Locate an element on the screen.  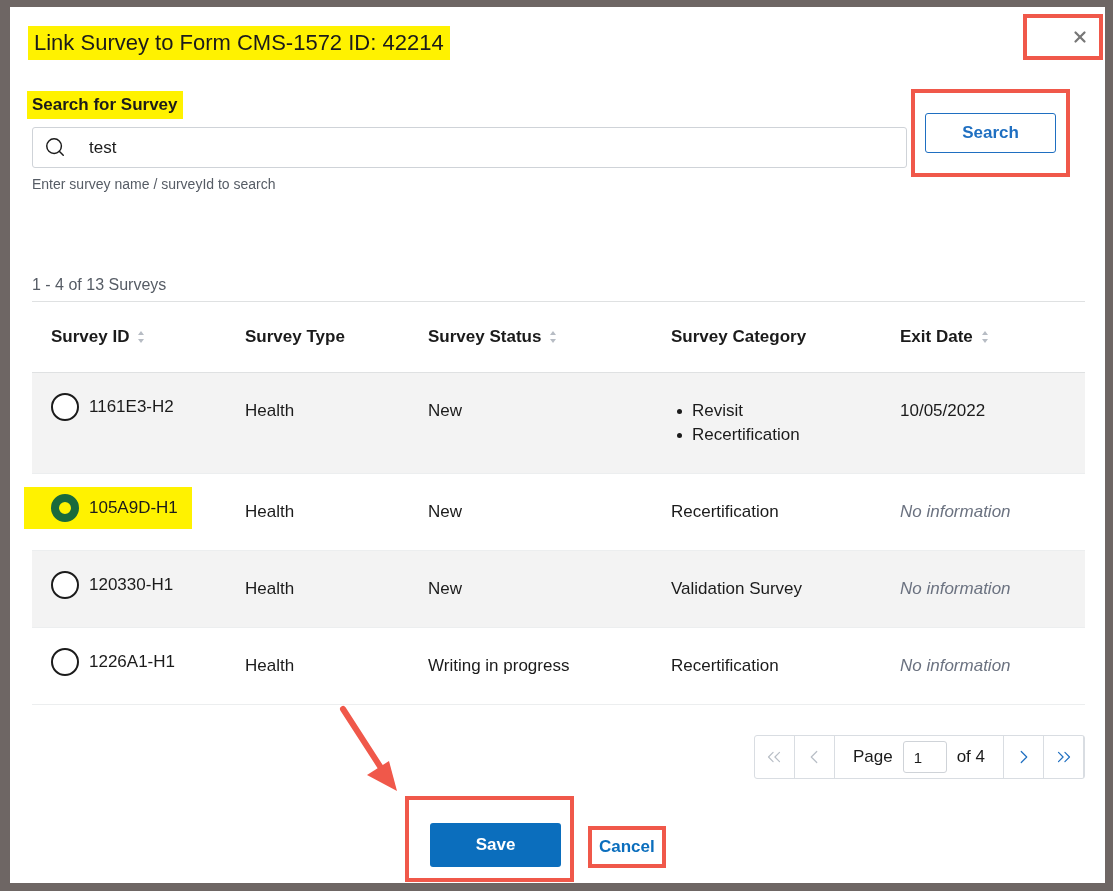
category-item: Revisit is located at coordinates (788, 411).